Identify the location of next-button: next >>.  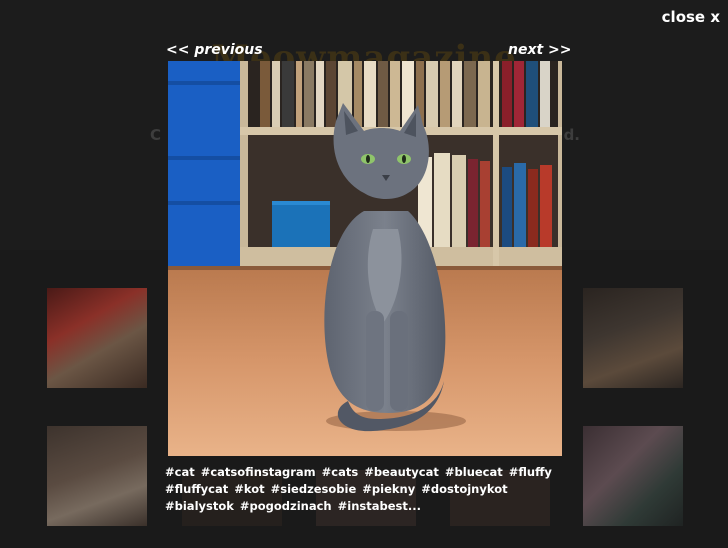
(540, 50).